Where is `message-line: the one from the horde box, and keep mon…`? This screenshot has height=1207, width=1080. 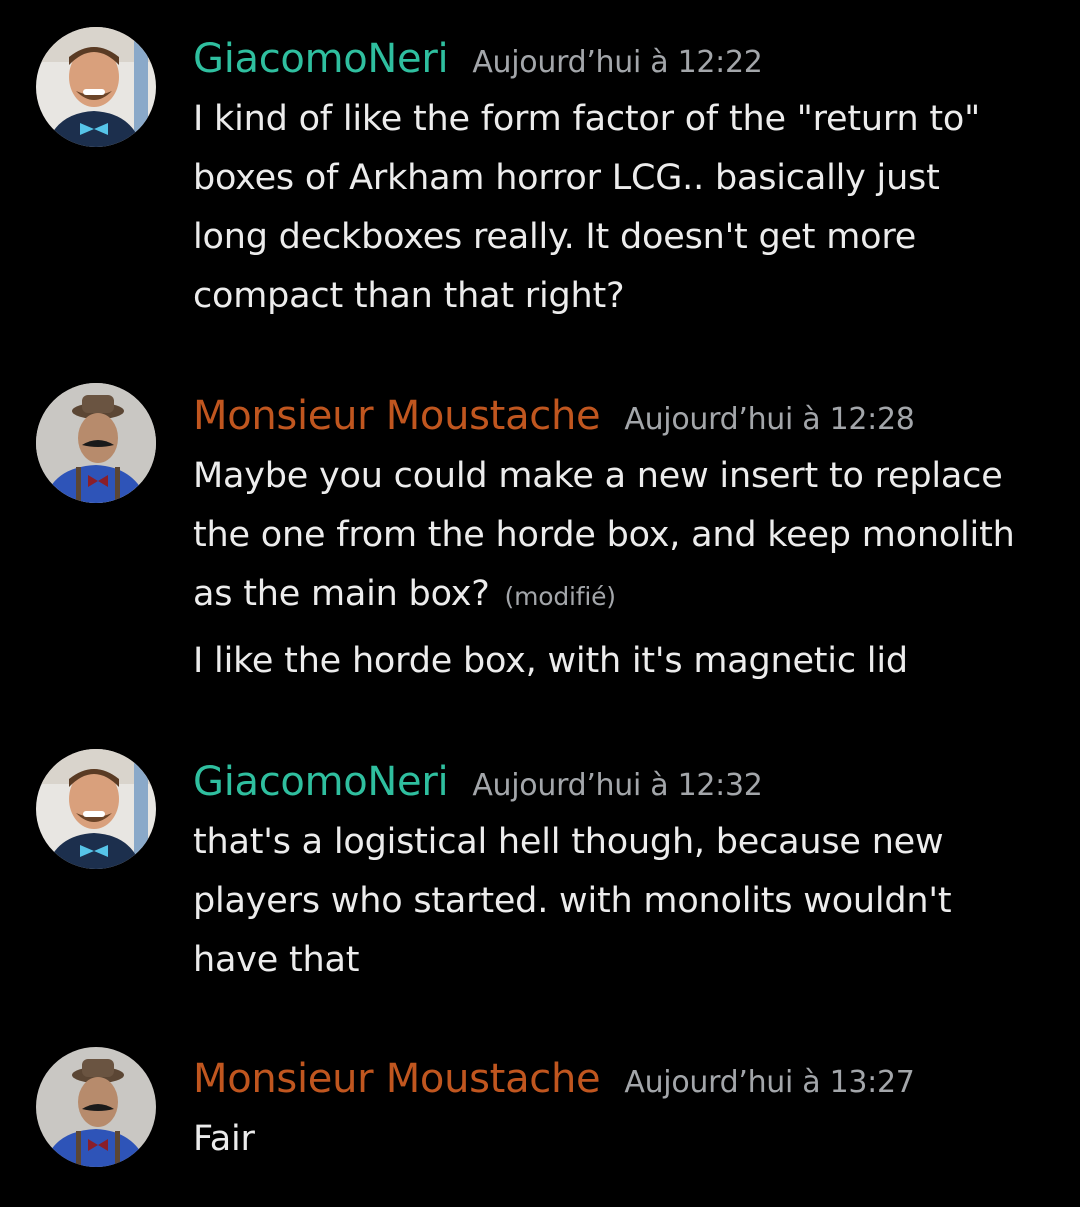
message-line: the one from the horde box, and keep mon… is located at coordinates (604, 535).